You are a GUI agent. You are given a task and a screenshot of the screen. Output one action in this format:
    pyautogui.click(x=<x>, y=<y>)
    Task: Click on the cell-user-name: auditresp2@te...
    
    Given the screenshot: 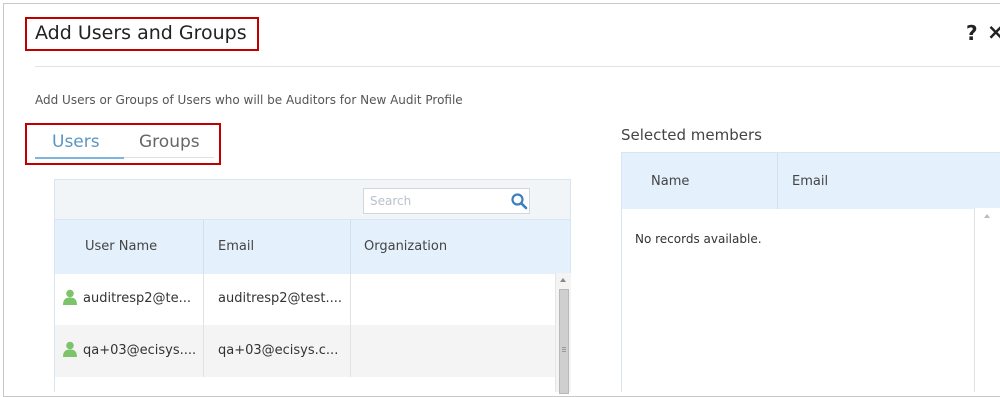 What is the action you would take?
    pyautogui.click(x=137, y=298)
    